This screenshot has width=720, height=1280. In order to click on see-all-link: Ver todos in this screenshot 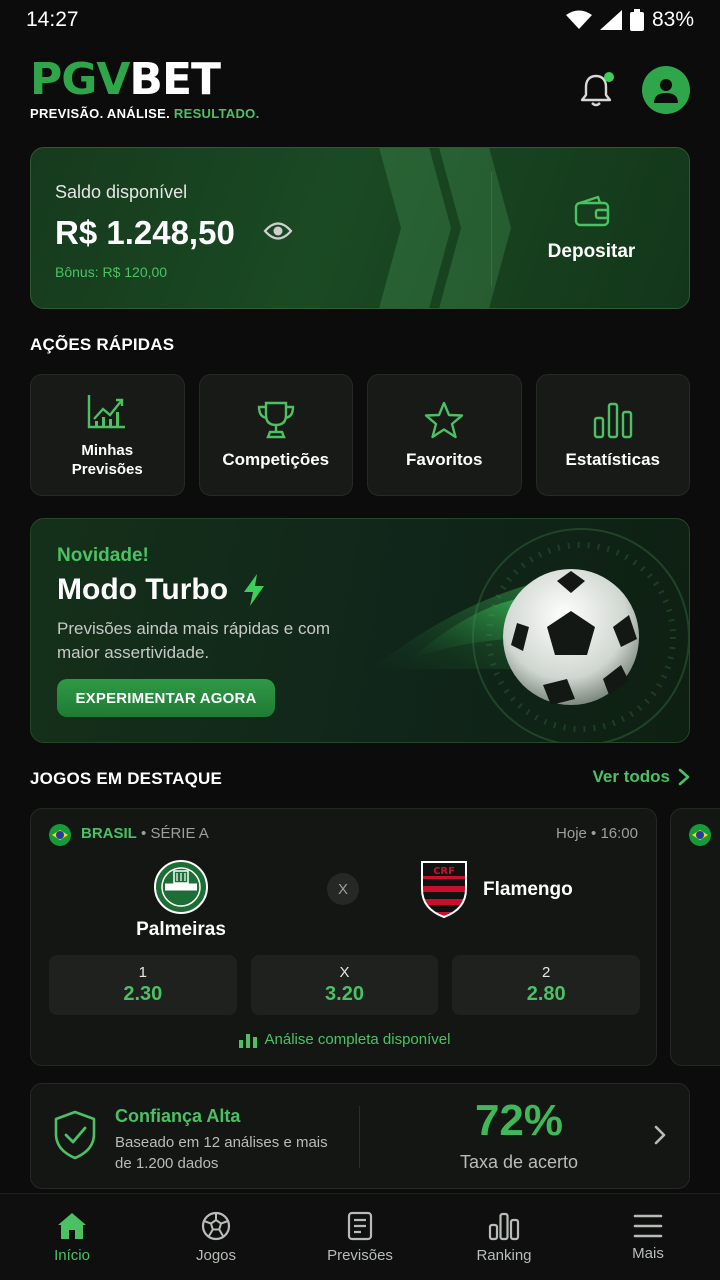, I will do `click(641, 777)`.